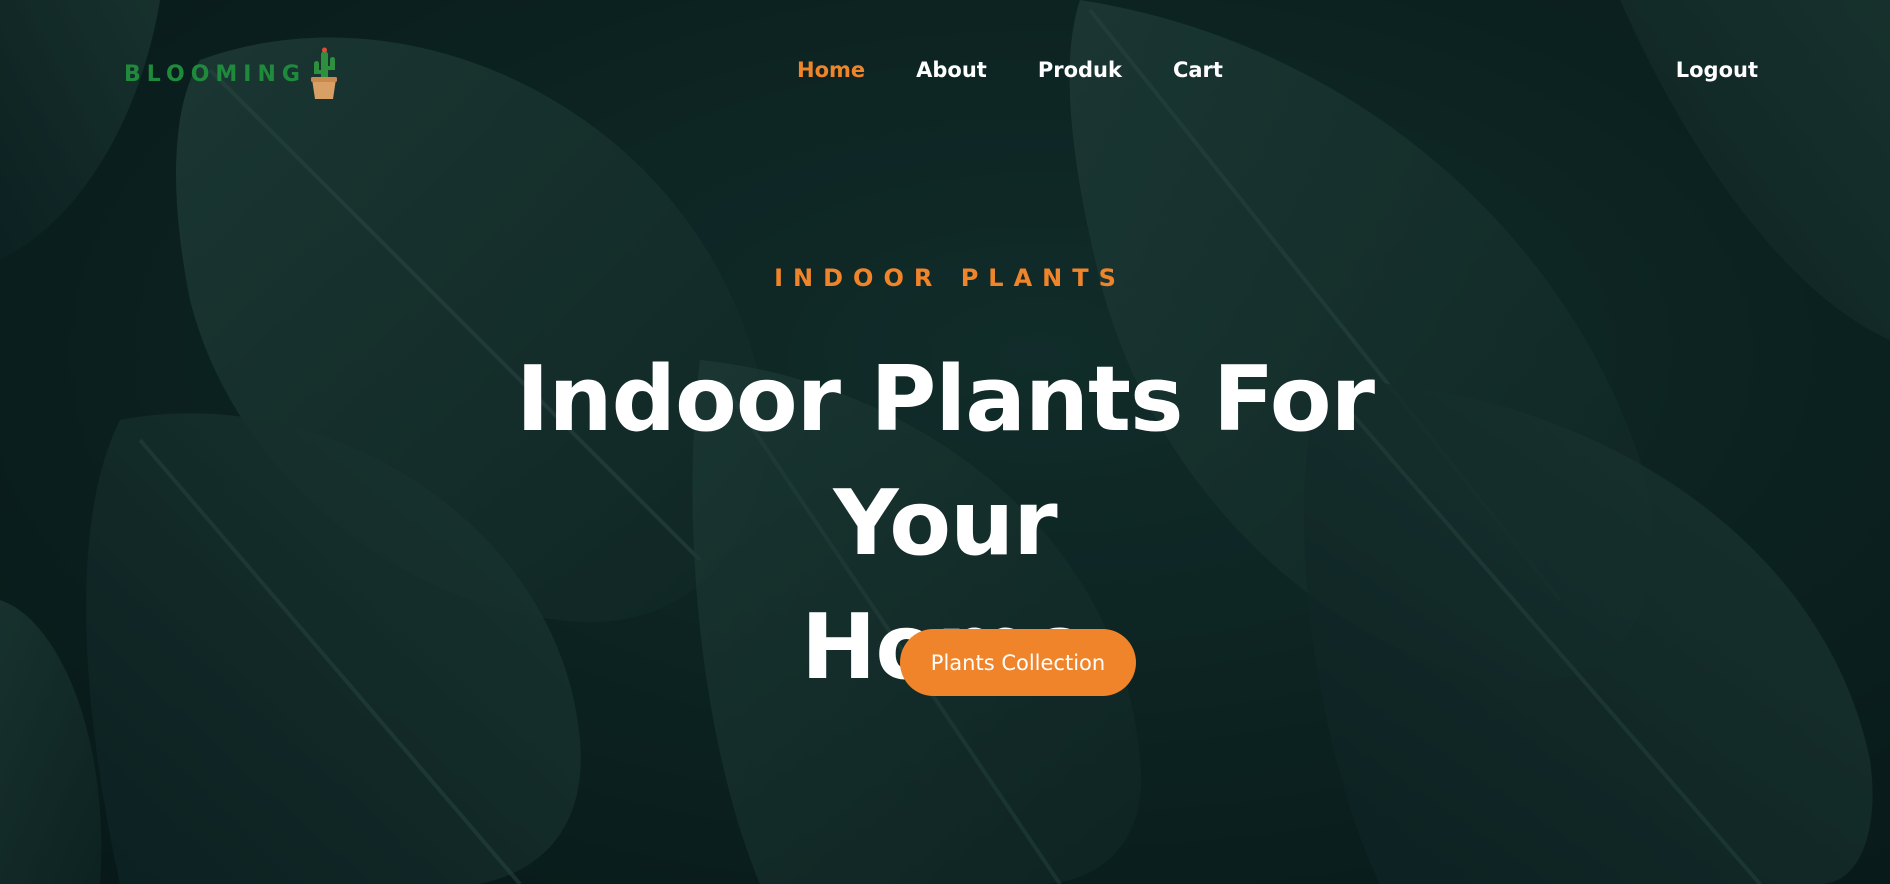 The width and height of the screenshot is (1890, 884). Describe the element at coordinates (1198, 70) in the screenshot. I see `nav-cart-link: Cart` at that location.